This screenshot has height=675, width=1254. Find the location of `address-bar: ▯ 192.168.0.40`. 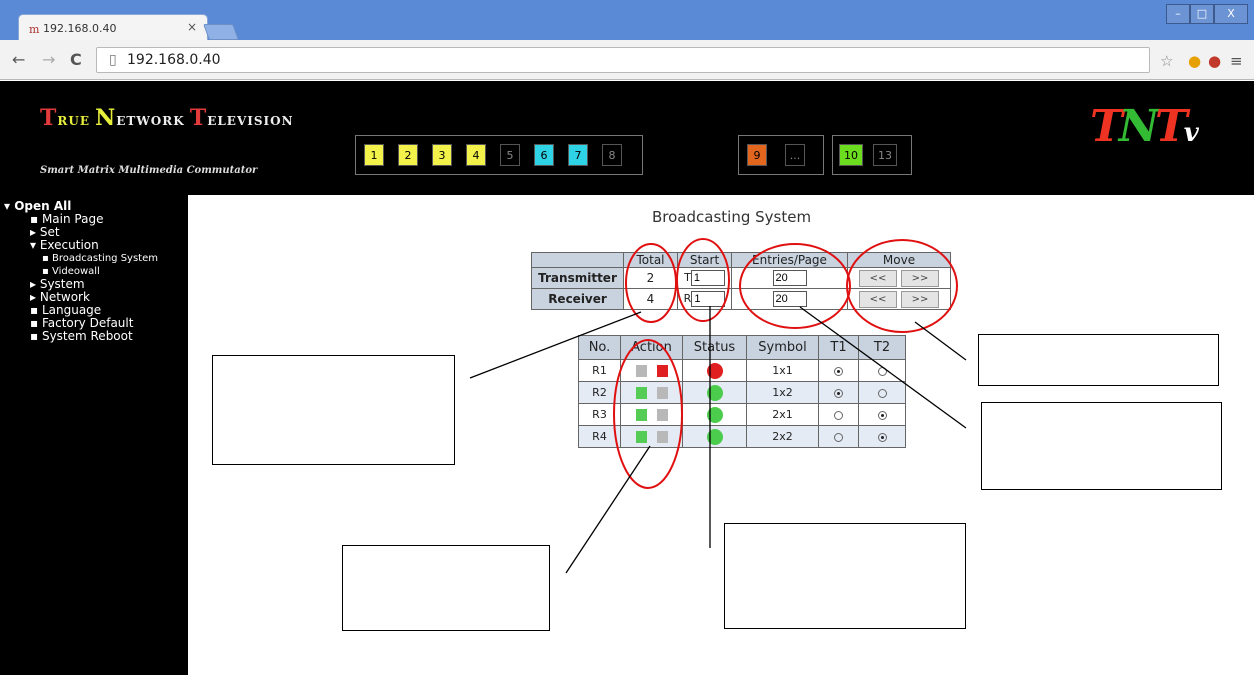

address-bar: ▯ 192.168.0.40 is located at coordinates (623, 60).